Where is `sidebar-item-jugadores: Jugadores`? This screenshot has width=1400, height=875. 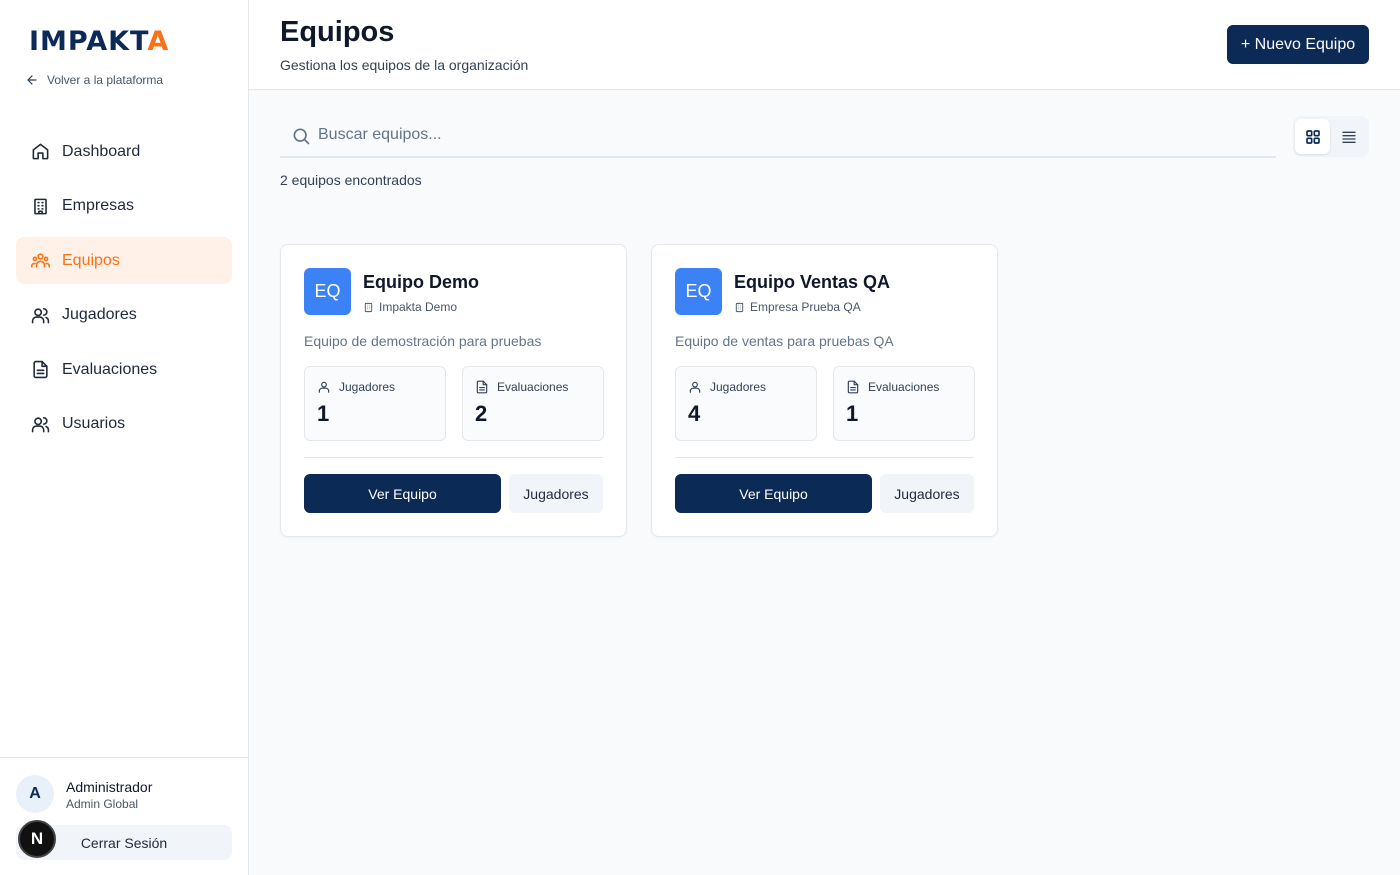 sidebar-item-jugadores: Jugadores is located at coordinates (124, 315).